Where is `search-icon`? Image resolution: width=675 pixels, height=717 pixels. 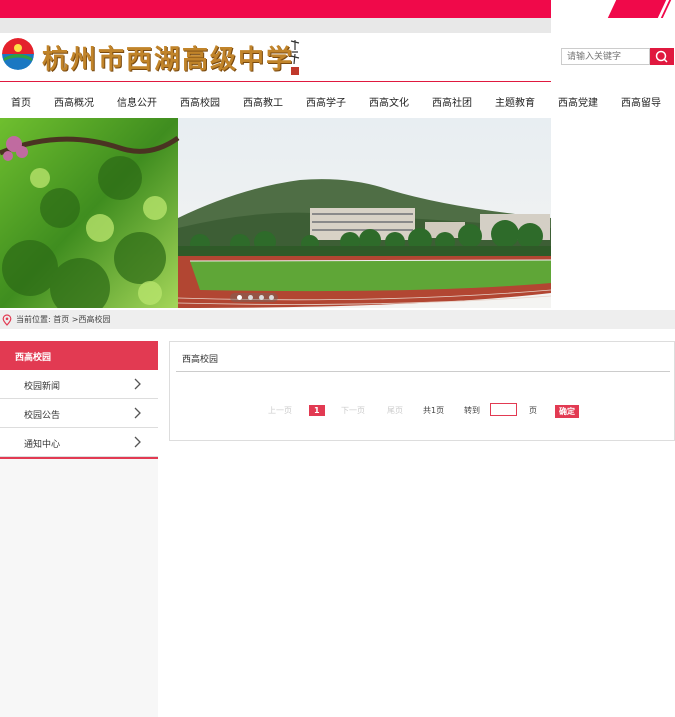 search-icon is located at coordinates (661, 56).